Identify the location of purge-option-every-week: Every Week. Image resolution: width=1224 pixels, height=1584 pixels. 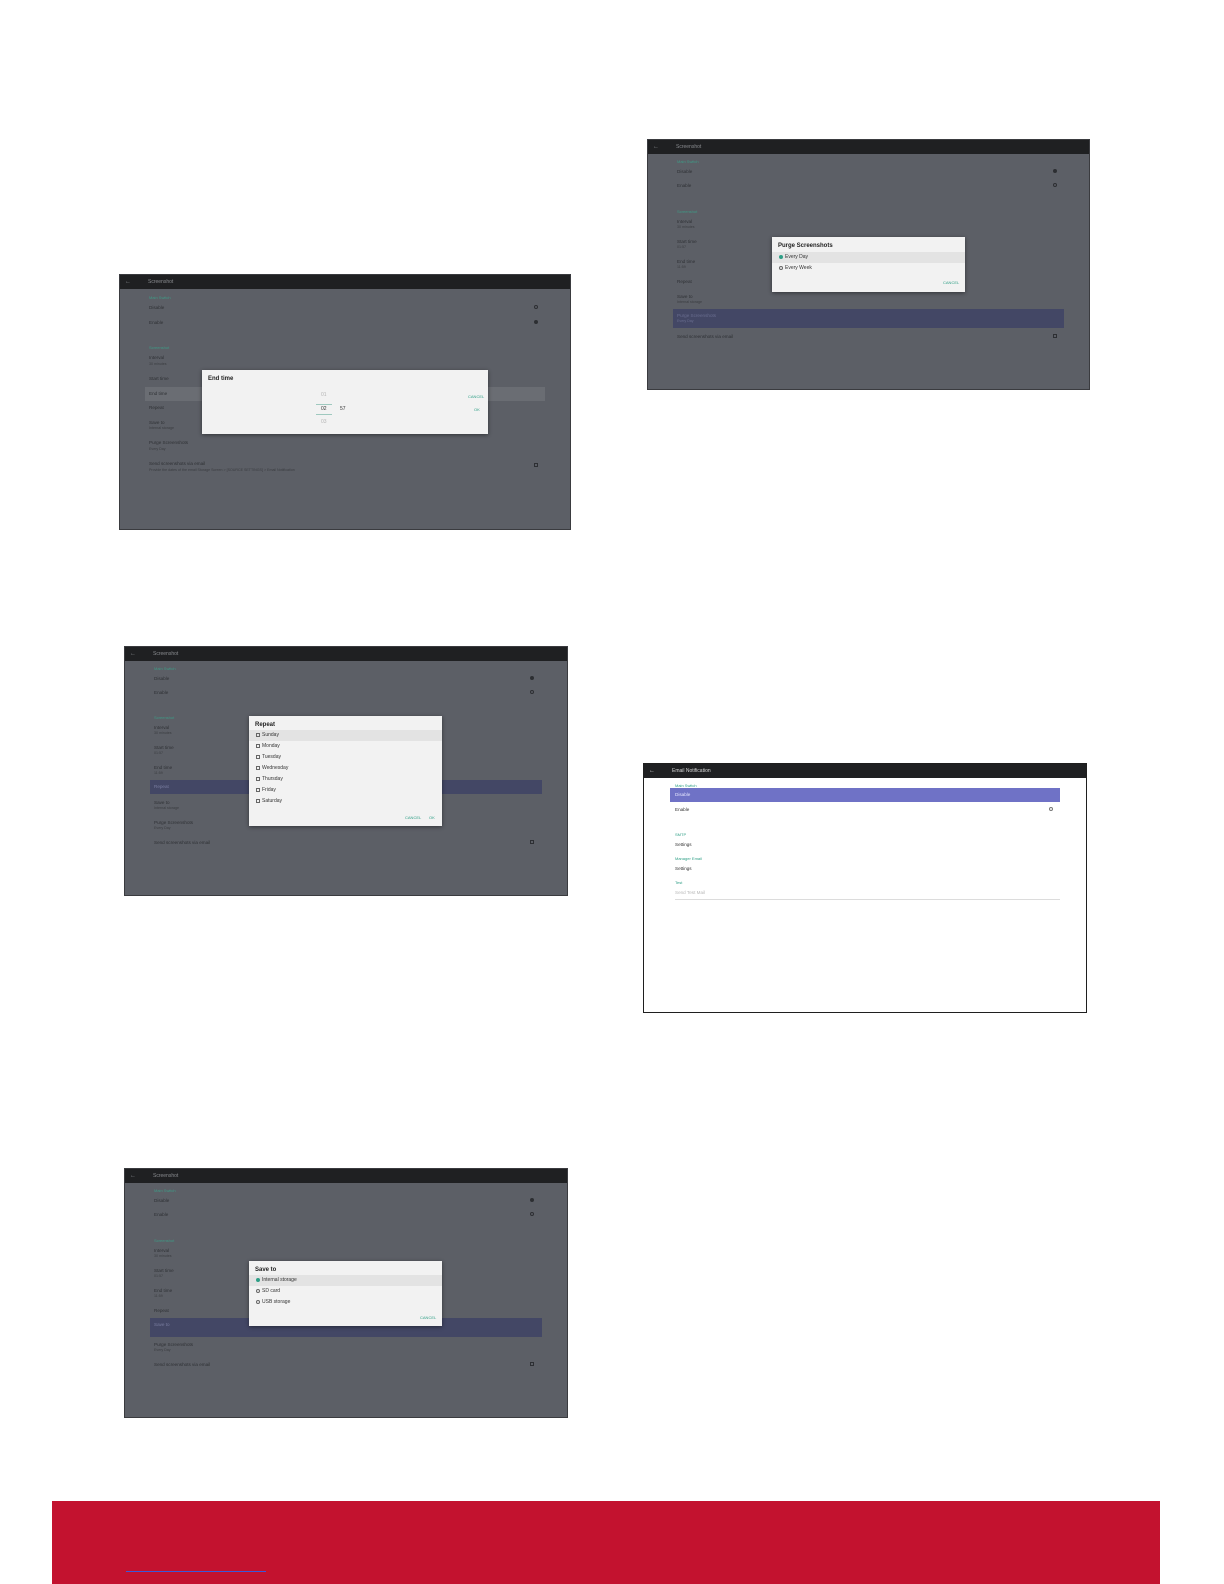
(868, 268).